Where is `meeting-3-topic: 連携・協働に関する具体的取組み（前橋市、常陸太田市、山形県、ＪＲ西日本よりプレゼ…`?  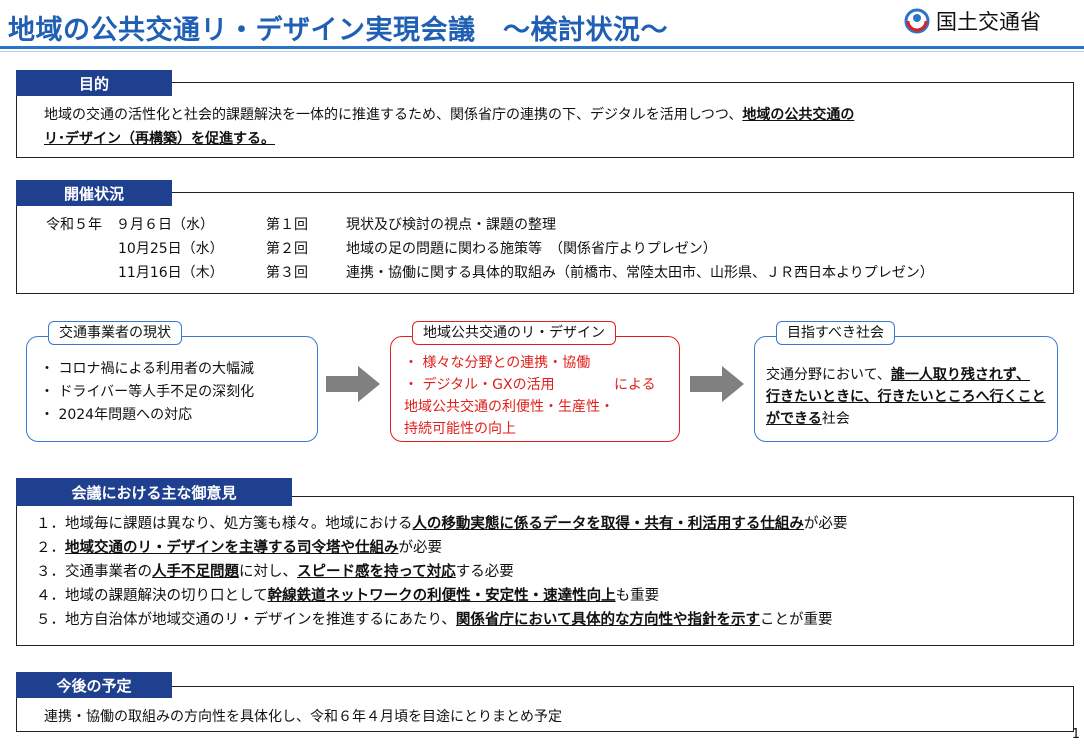 meeting-3-topic: 連携・協働に関する具体的取組み（前橋市、常陸太田市、山形県、ＪＲ西日本よりプレゼ… is located at coordinates (640, 273).